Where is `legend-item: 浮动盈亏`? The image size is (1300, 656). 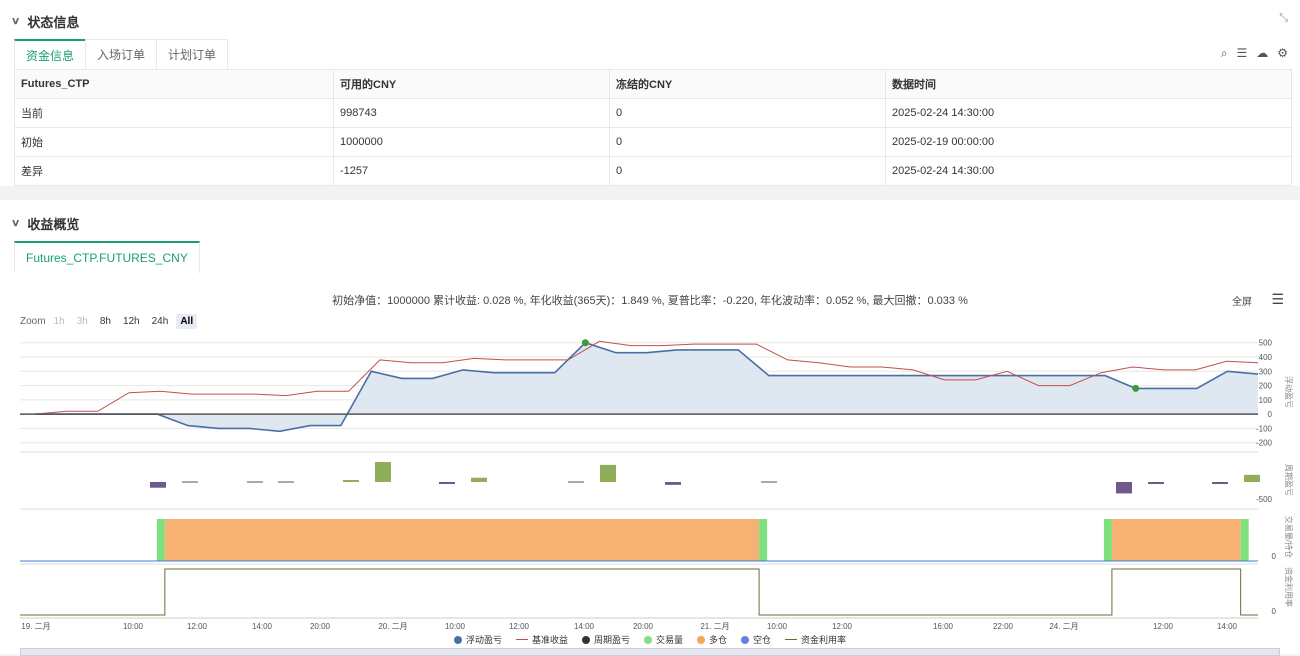
legend-item: 浮动盈亏 is located at coordinates (477, 639).